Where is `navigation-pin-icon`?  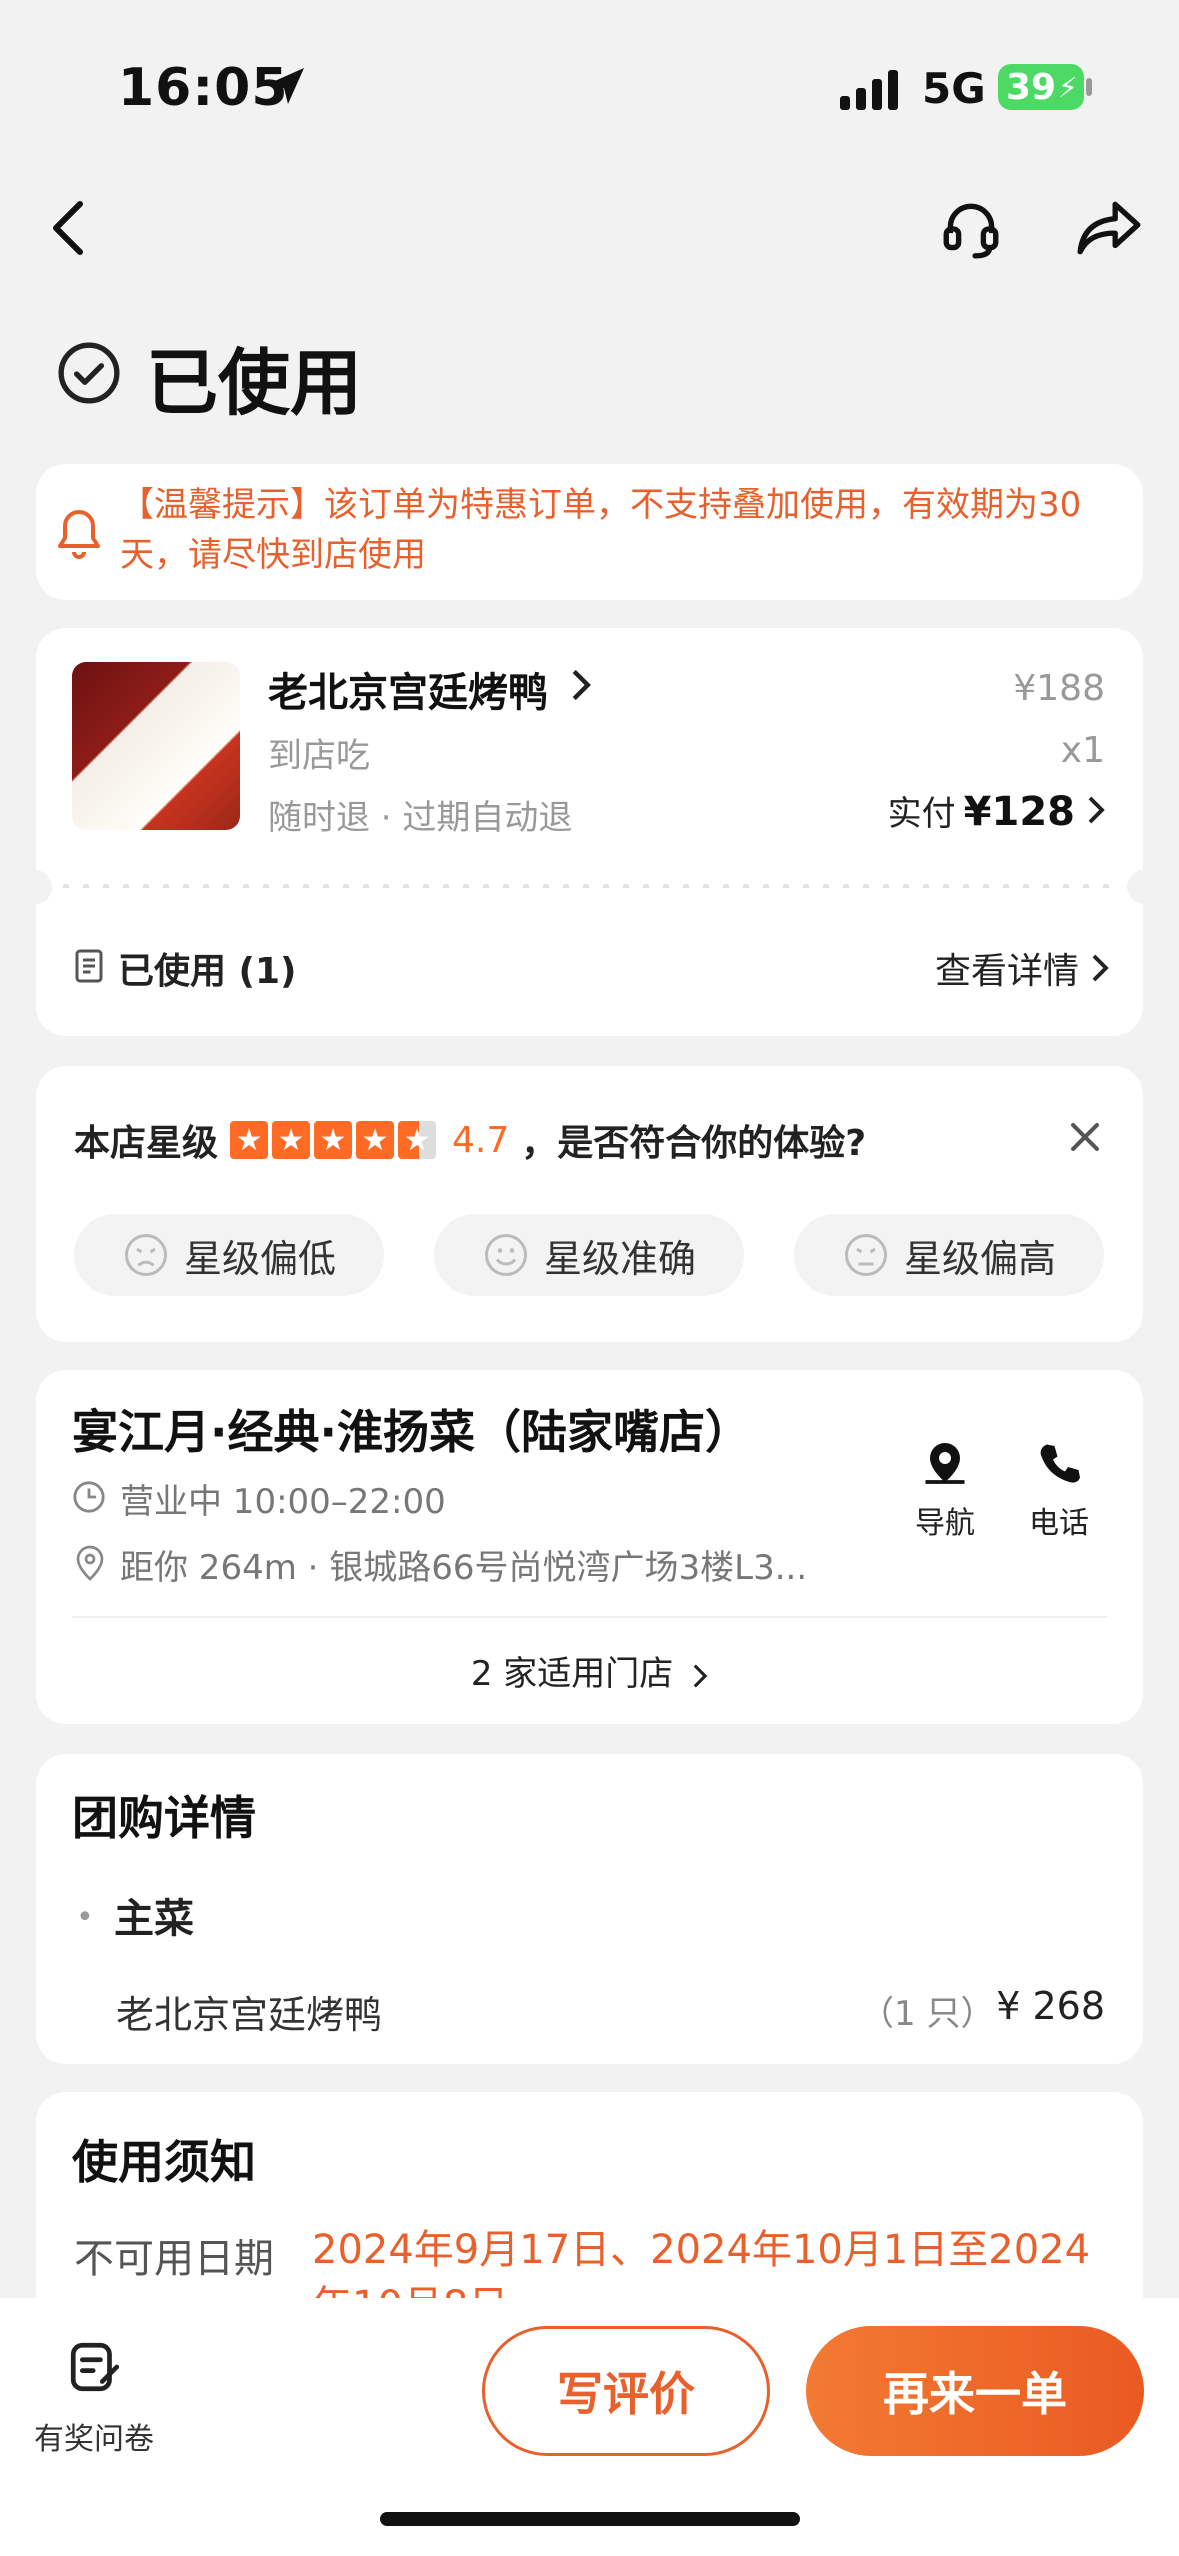
navigation-pin-icon is located at coordinates (945, 1463).